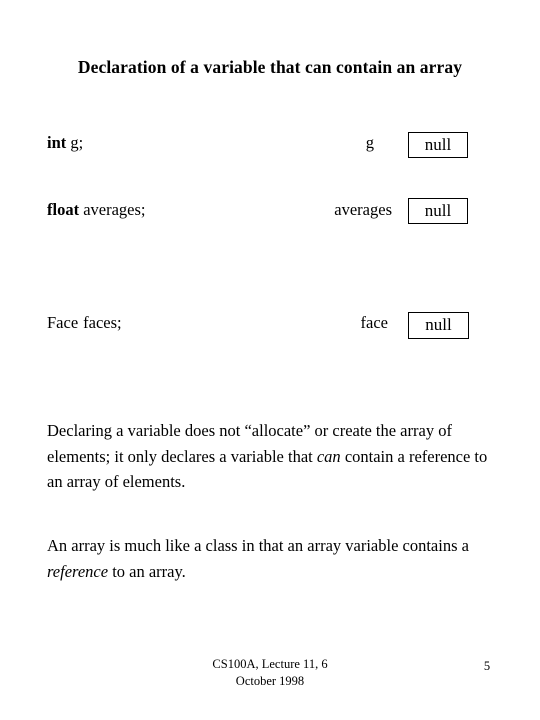 The image size is (540, 720). Describe the element at coordinates (374, 322) in the screenshot. I see `variable-box-label: face` at that location.